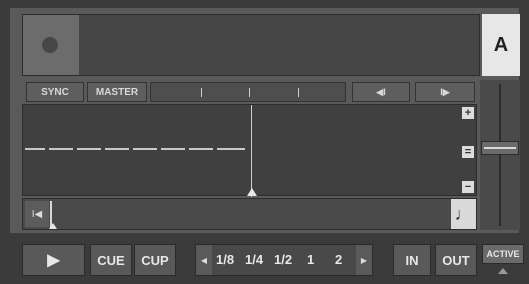  What do you see at coordinates (503, 271) in the screenshot?
I see `loop-active-arrow-icon` at bounding box center [503, 271].